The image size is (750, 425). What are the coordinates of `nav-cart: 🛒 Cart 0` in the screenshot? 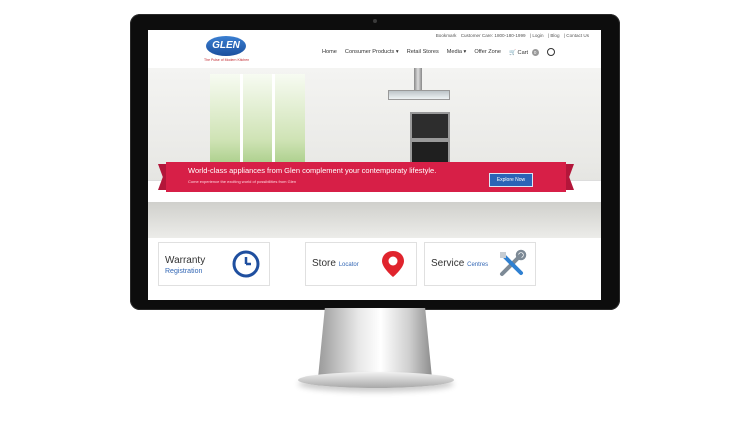 It's located at (524, 52).